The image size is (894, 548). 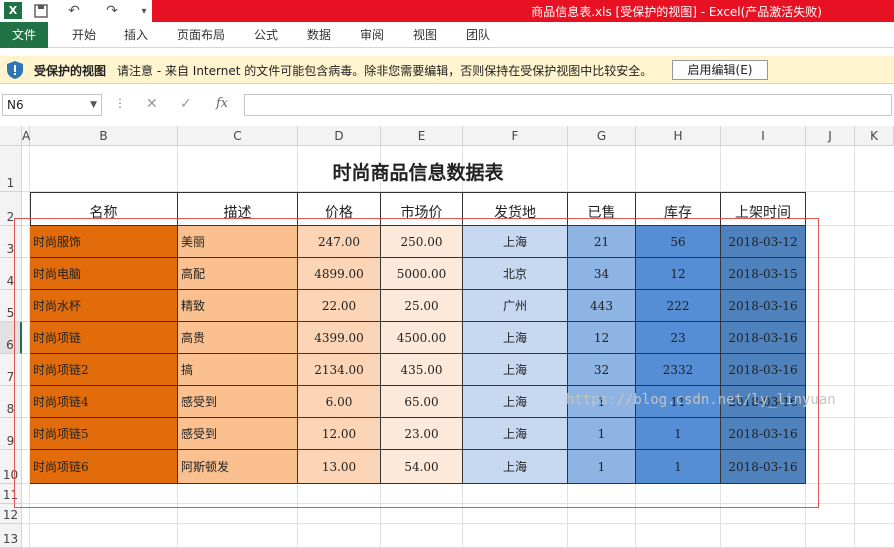 What do you see at coordinates (678, 136) in the screenshot?
I see `column-header-h: H` at bounding box center [678, 136].